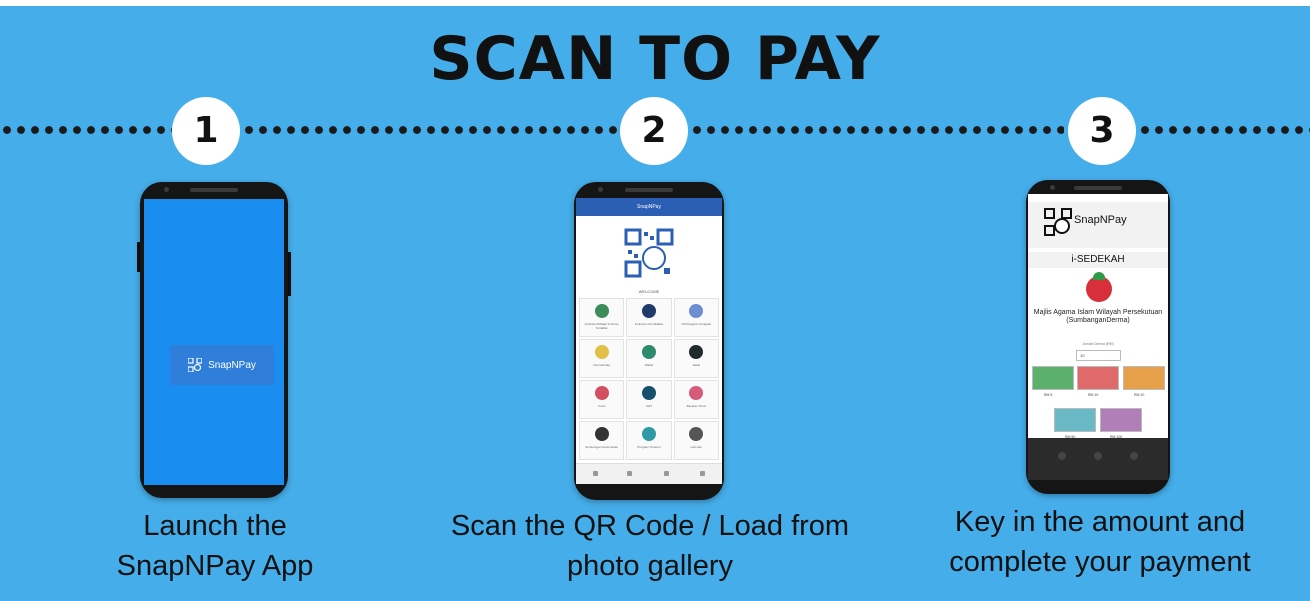 This screenshot has width=1310, height=601. What do you see at coordinates (649, 253) in the screenshot?
I see `qr-code-icon` at bounding box center [649, 253].